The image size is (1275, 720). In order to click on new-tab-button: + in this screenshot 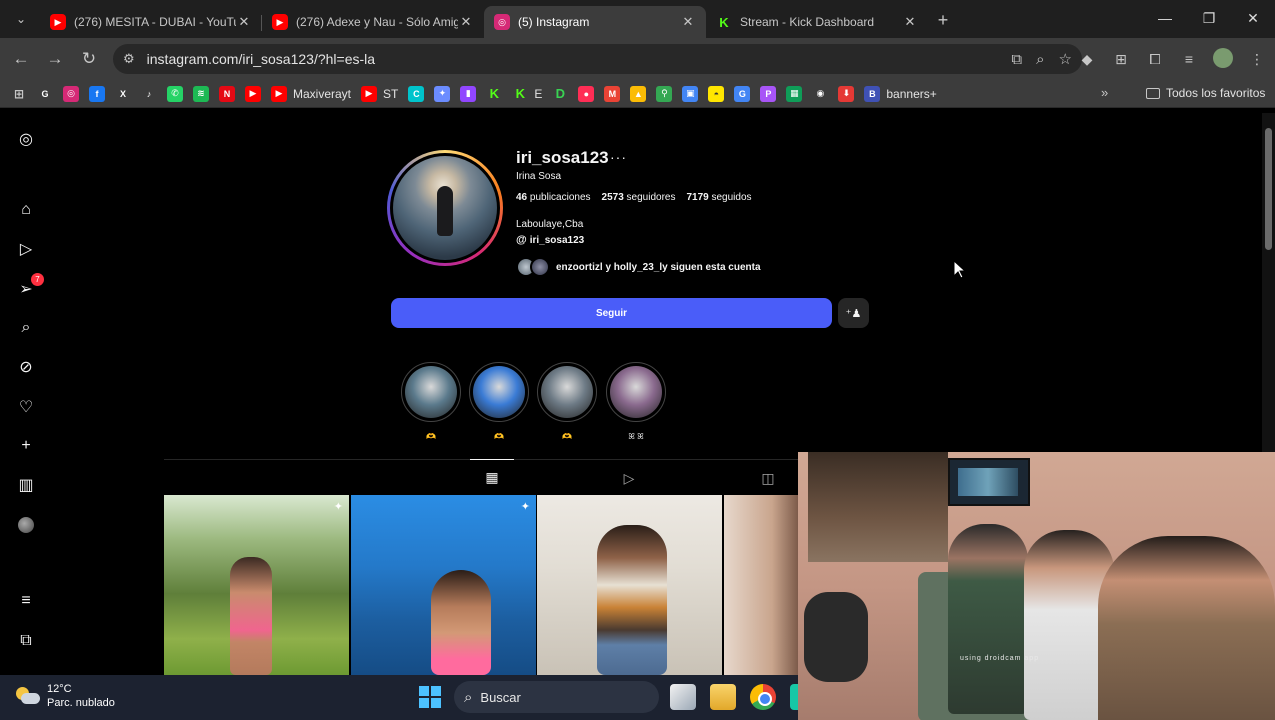, I will do `click(943, 21)`.